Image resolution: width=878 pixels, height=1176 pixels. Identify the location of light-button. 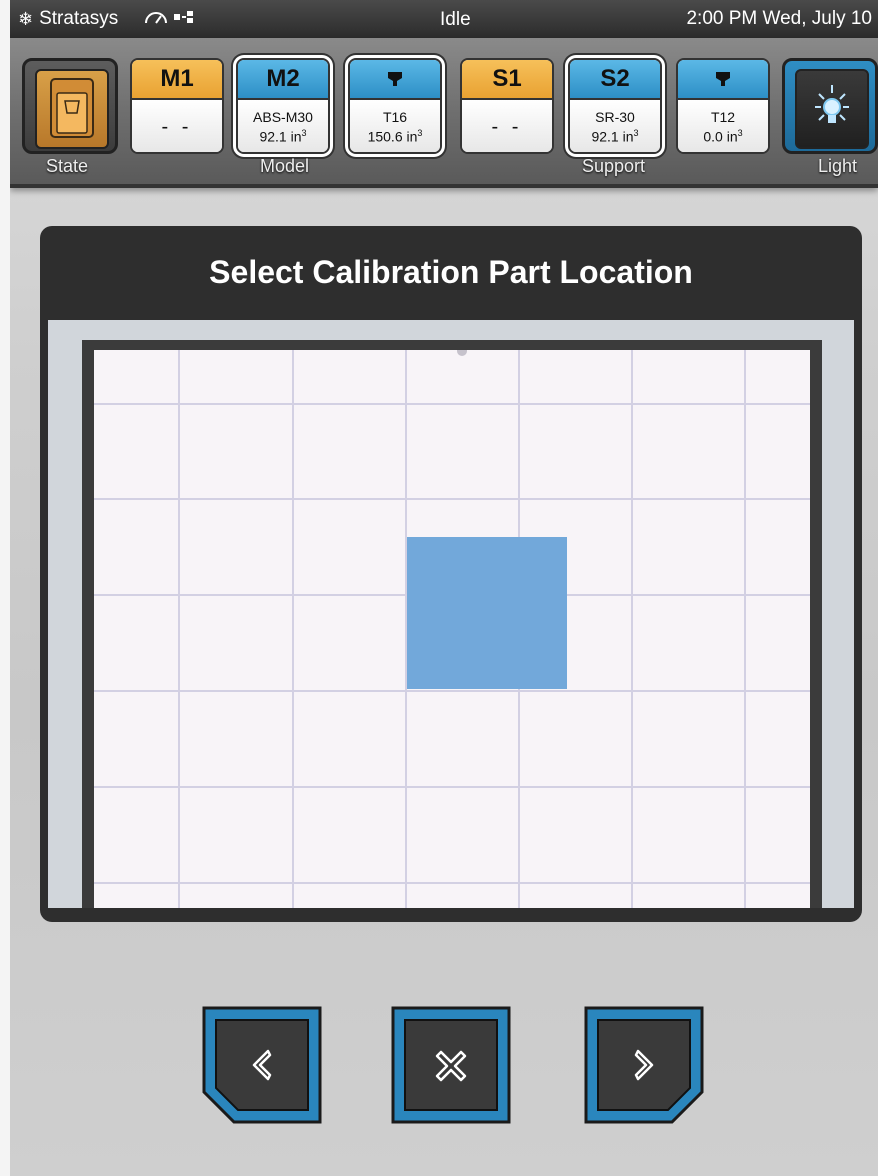
(830, 106).